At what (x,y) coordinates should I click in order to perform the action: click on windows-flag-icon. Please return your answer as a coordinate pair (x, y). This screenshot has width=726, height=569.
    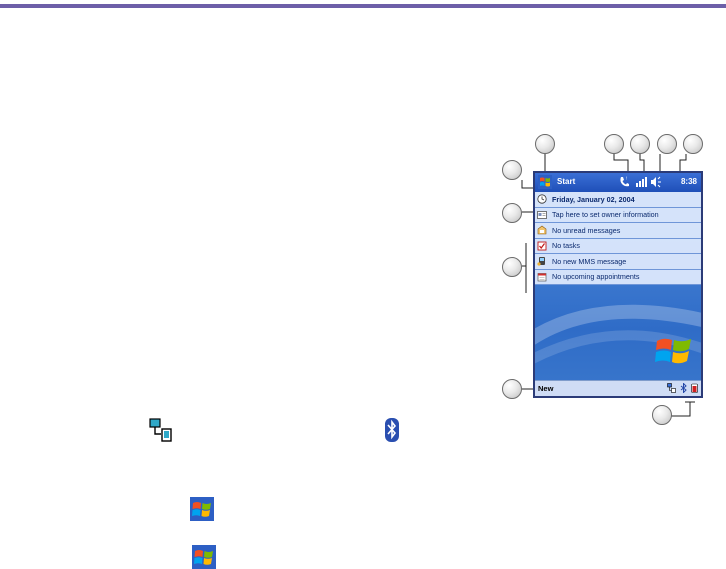
    Looking at the image, I should click on (545, 182).